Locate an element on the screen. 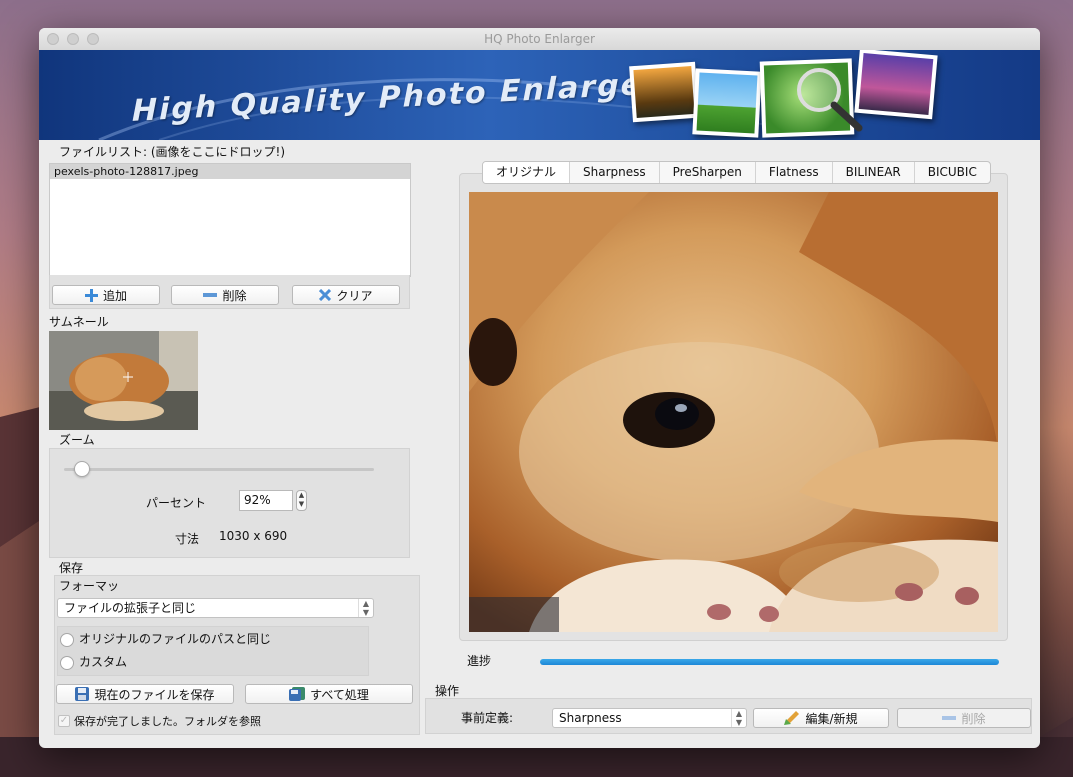 This screenshot has width=1073, height=777. process-all-label: すべて処理 is located at coordinates (339, 694).